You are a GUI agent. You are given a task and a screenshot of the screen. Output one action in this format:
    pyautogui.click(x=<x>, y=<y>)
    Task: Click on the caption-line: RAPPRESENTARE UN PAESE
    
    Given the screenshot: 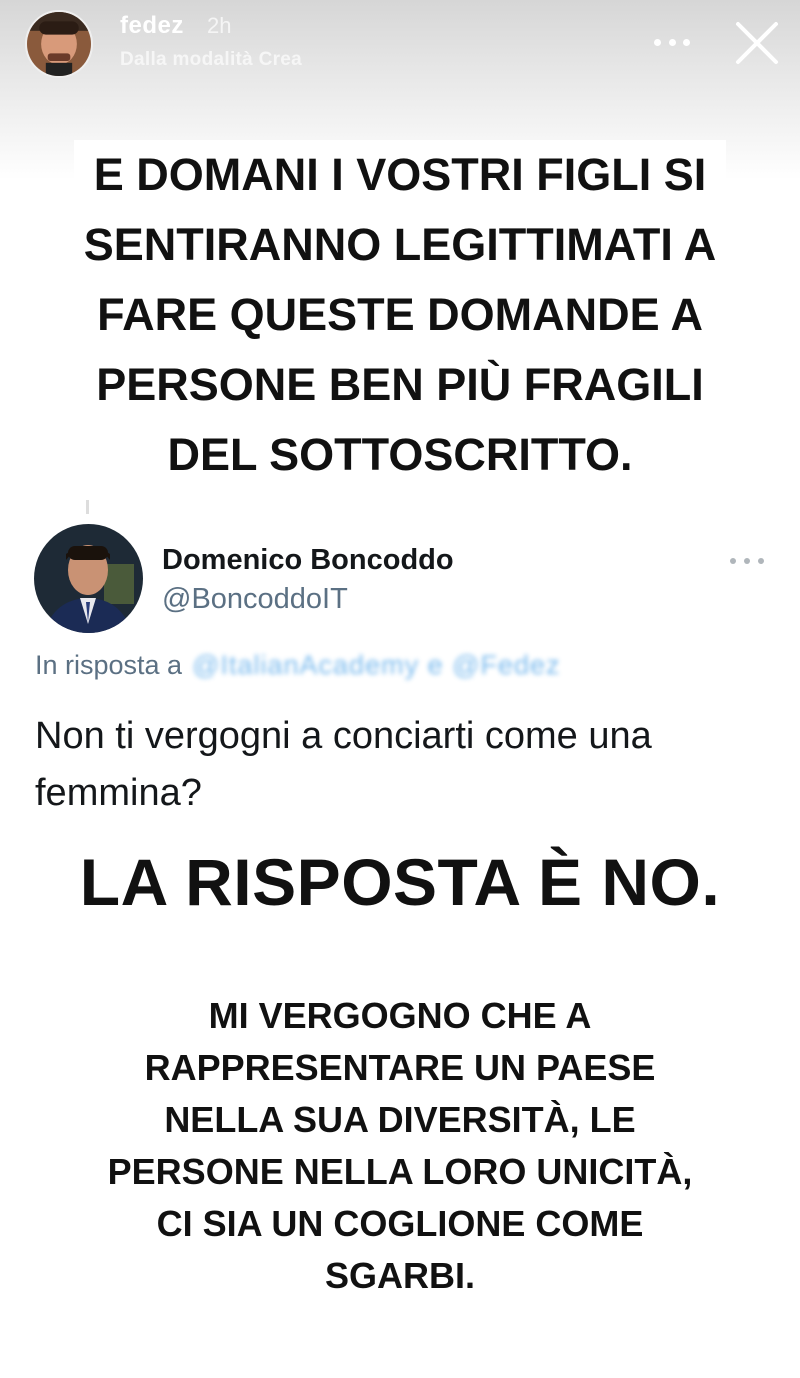 What is the action you would take?
    pyautogui.click(x=400, y=1068)
    